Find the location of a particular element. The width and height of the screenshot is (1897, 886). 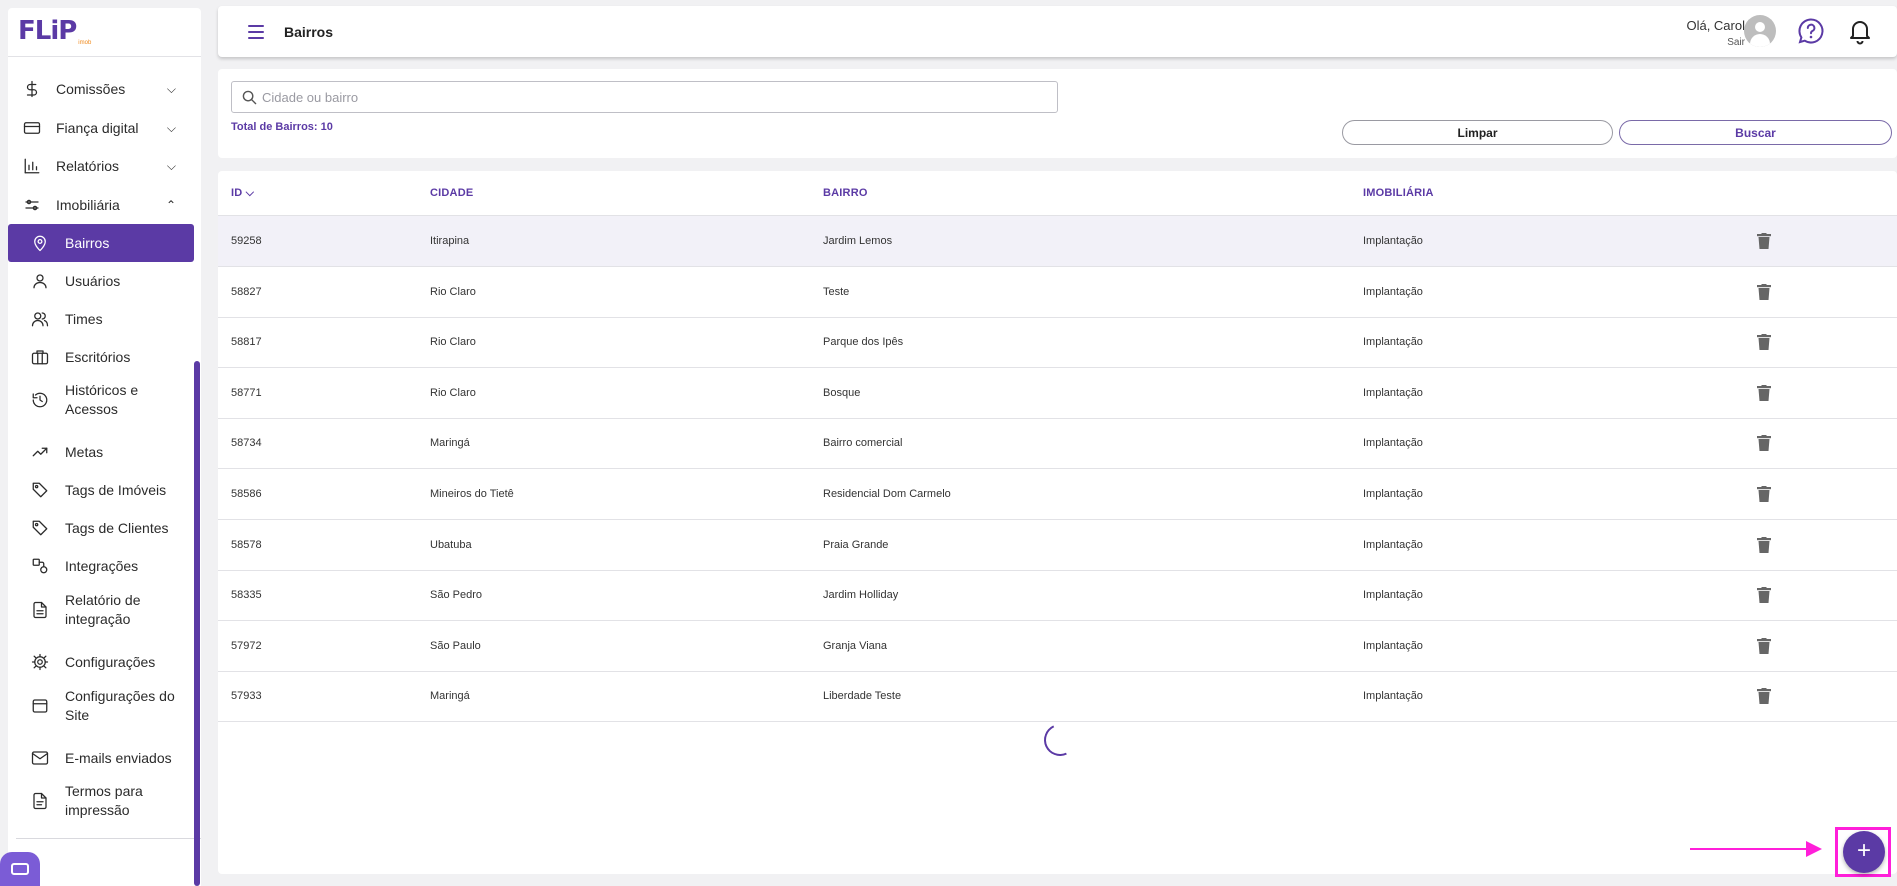

cell-id: 58827 is located at coordinates (246, 291).